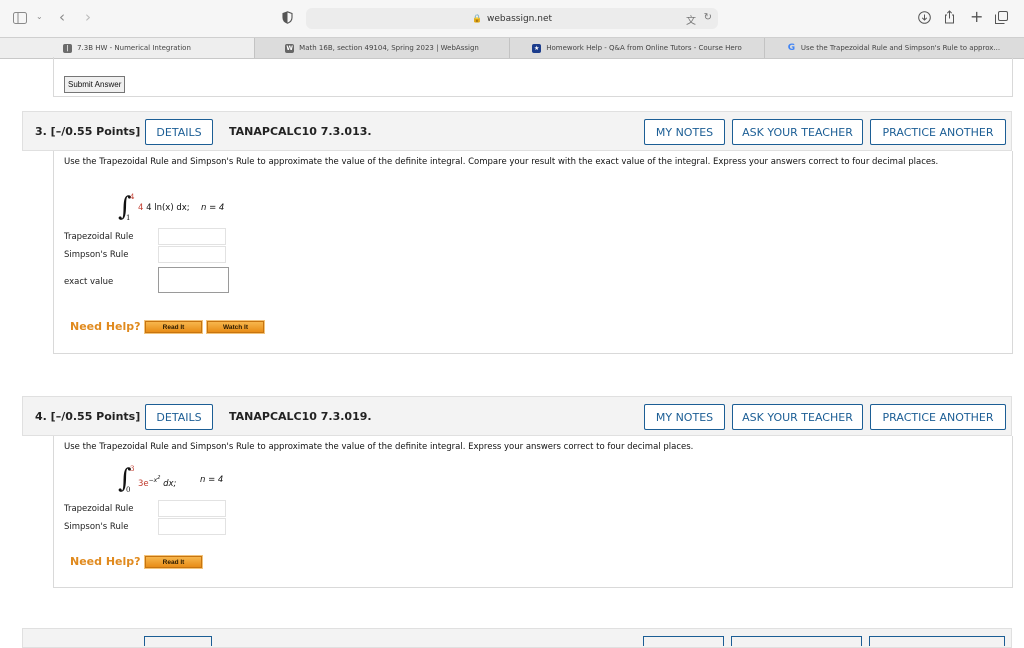 Image resolution: width=1024 pixels, height=648 pixels. I want to click on integral-lower-limit: 1, so click(128, 218).